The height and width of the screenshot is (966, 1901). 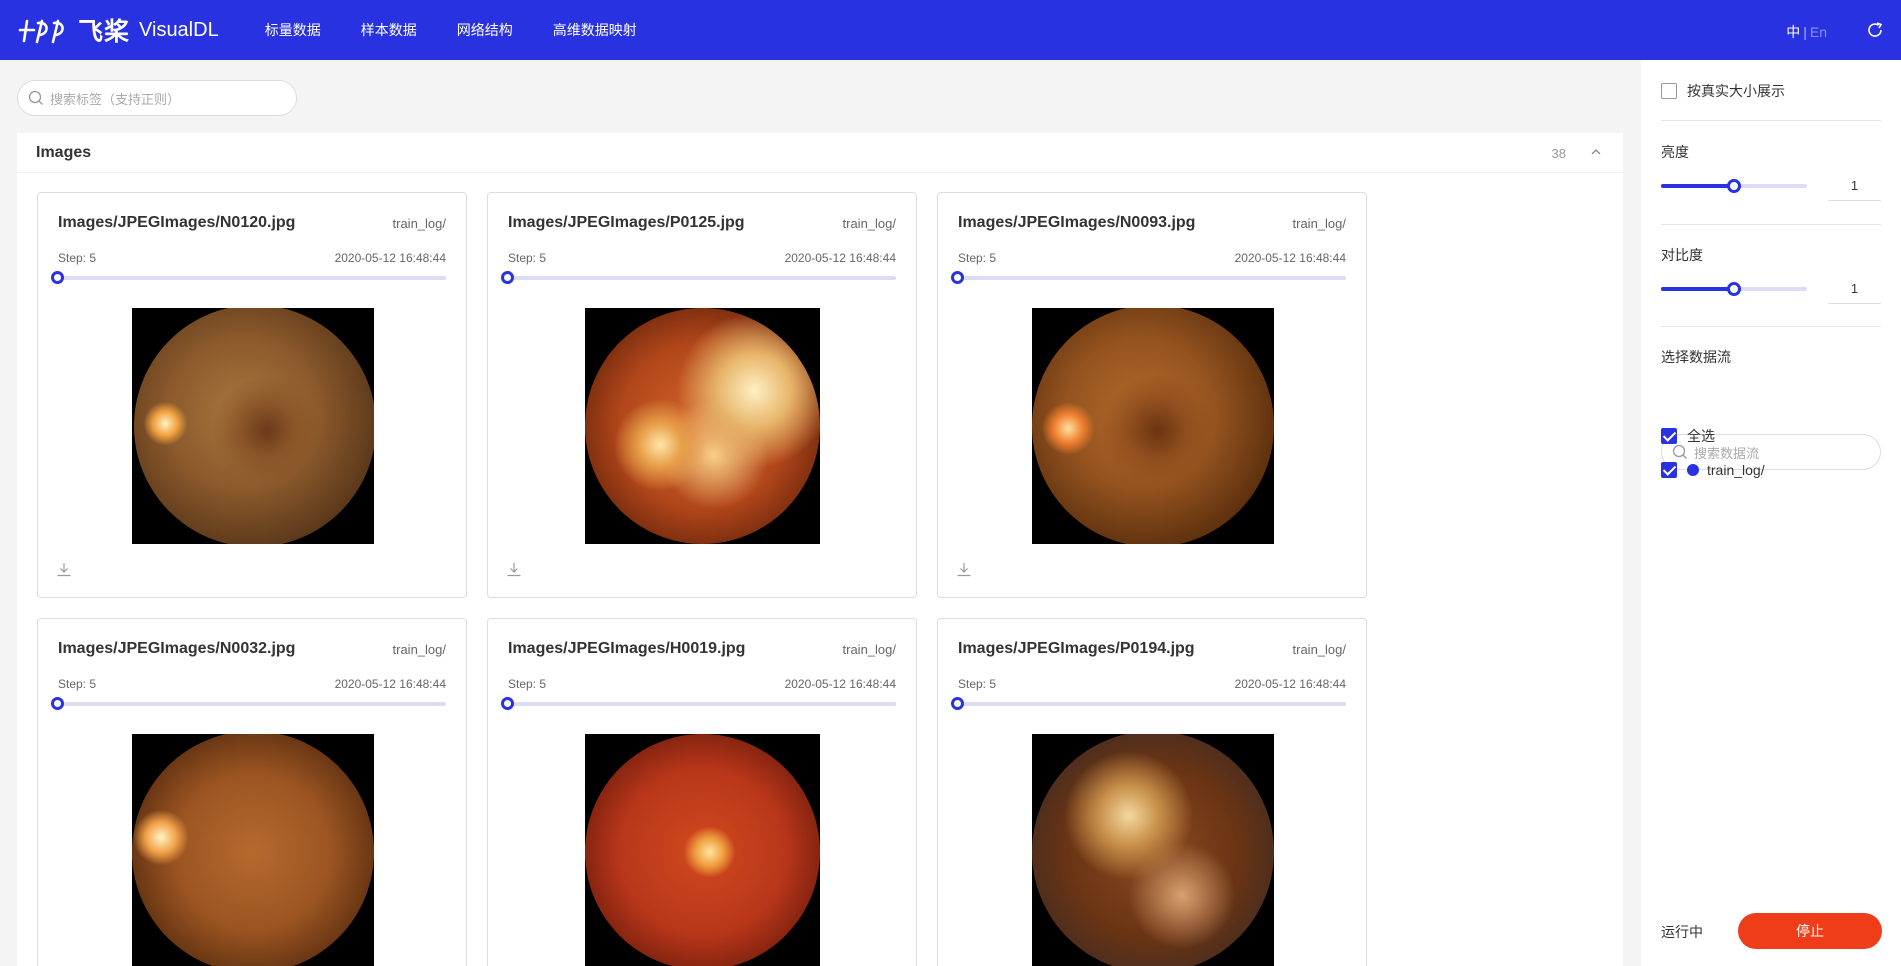 I want to click on image-card-title: Images/JPEGImages/N0093.jpg, so click(x=1077, y=222).